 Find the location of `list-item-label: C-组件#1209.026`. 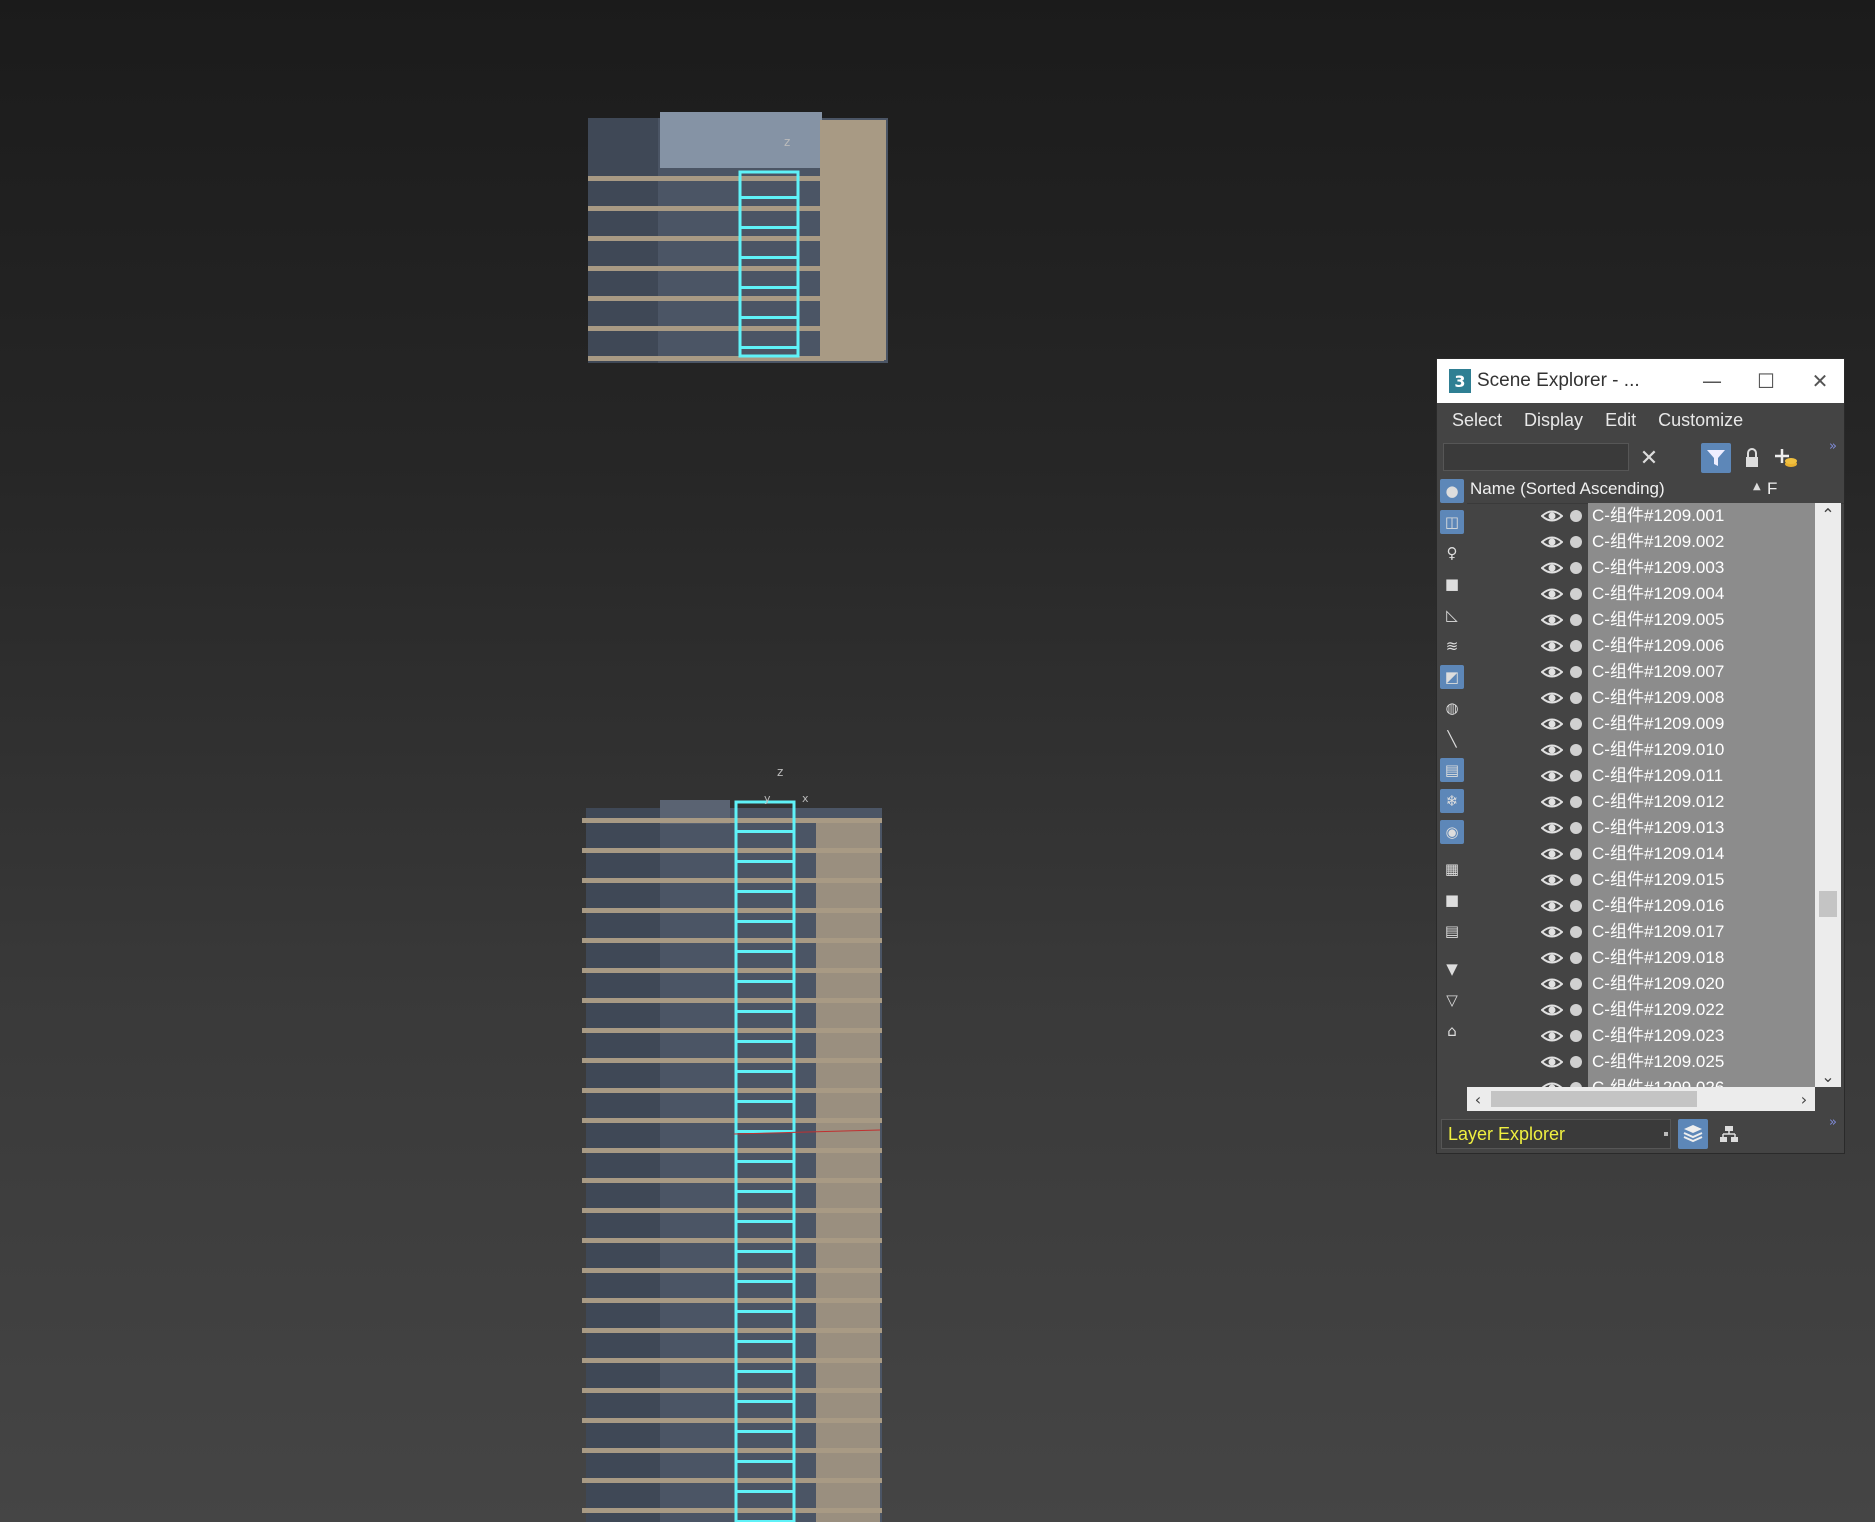

list-item-label: C-组件#1209.026 is located at coordinates (1701, 1081).